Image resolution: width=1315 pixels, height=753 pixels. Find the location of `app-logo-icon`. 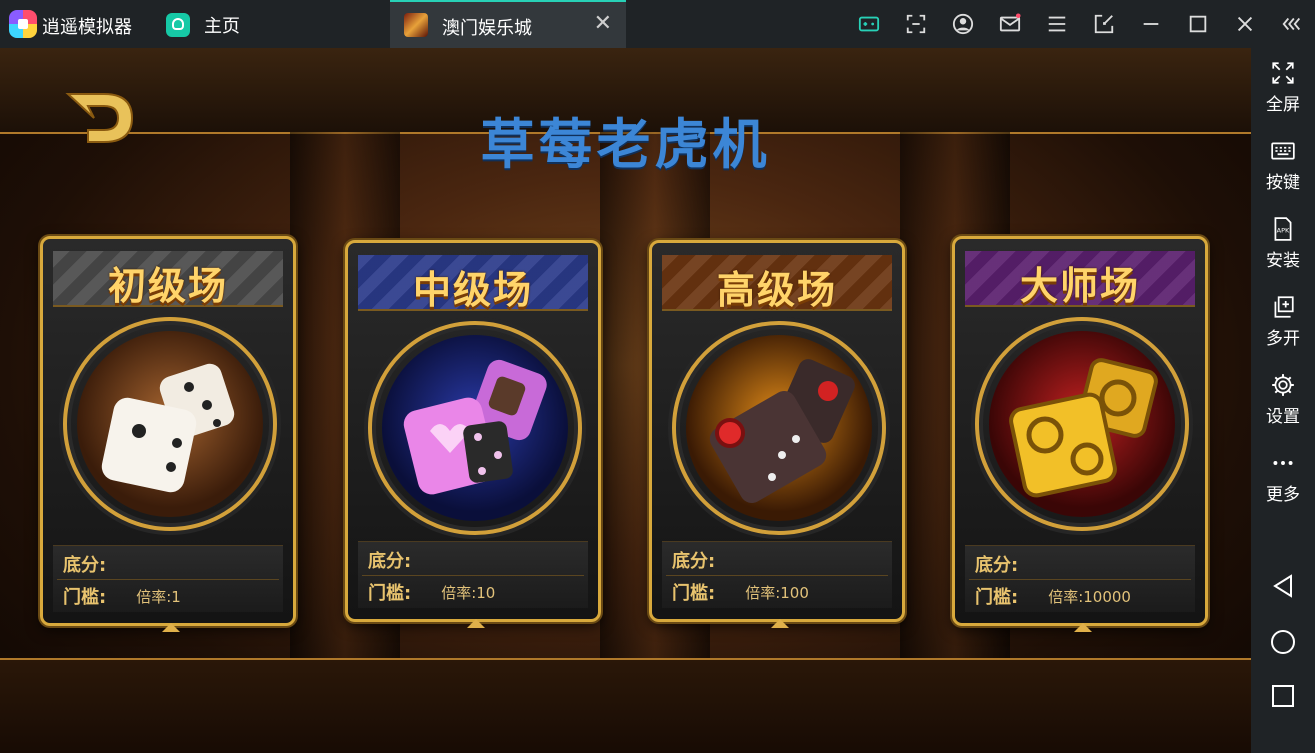

app-logo-icon is located at coordinates (23, 24).